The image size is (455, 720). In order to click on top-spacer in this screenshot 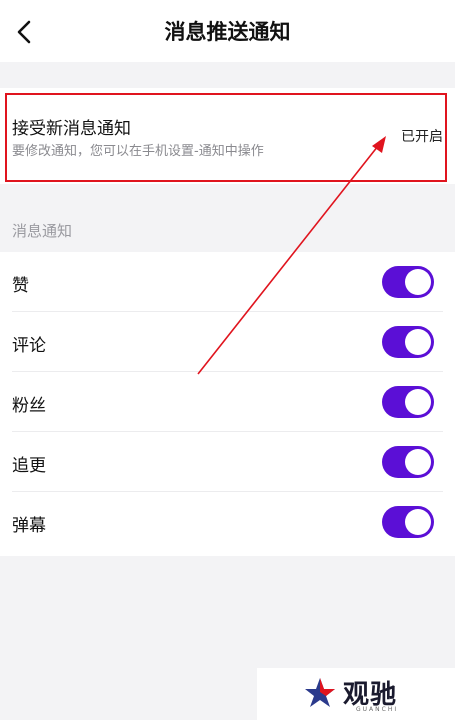, I will do `click(227, 75)`.